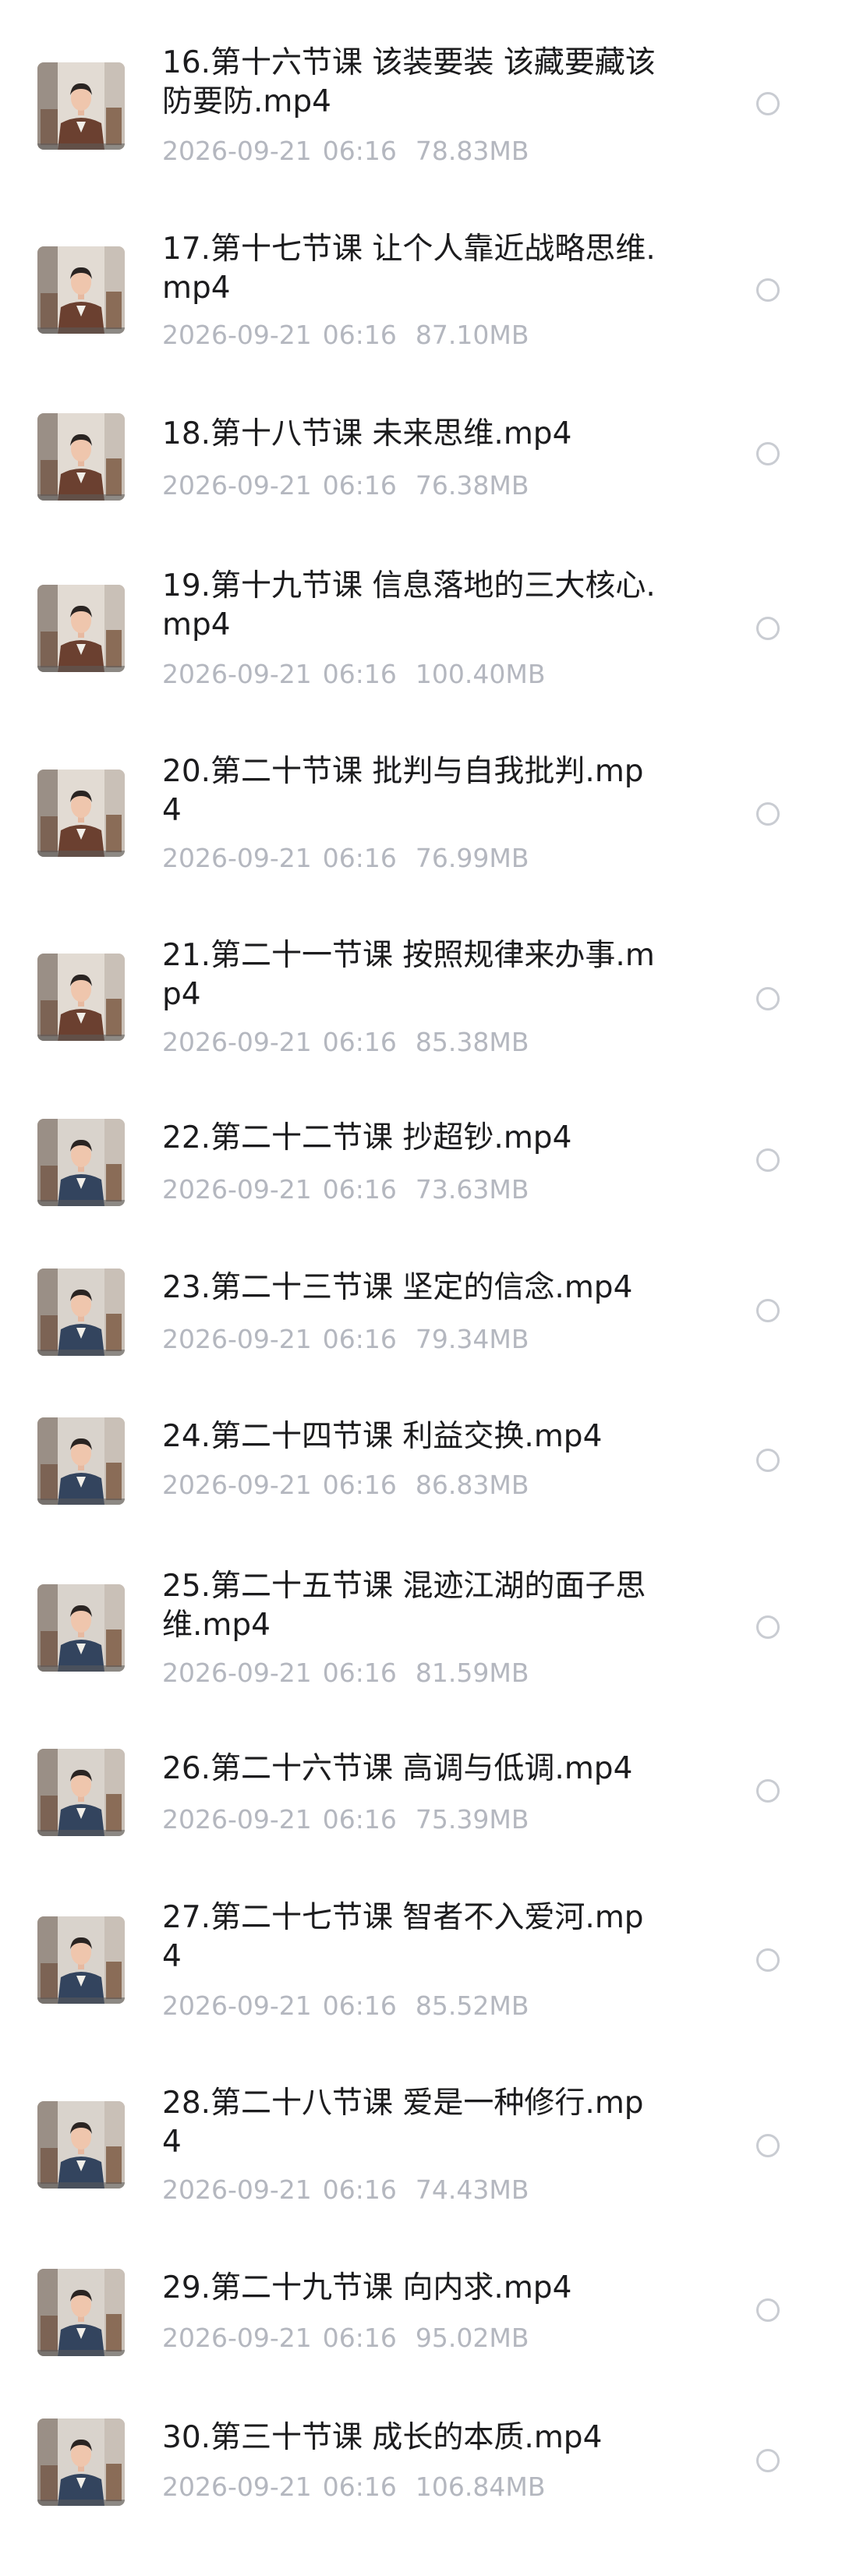 Image resolution: width=842 pixels, height=2576 pixels. What do you see at coordinates (346, 858) in the screenshot?
I see `file-meta: 2026-09-21 06:16 76.99MB` at bounding box center [346, 858].